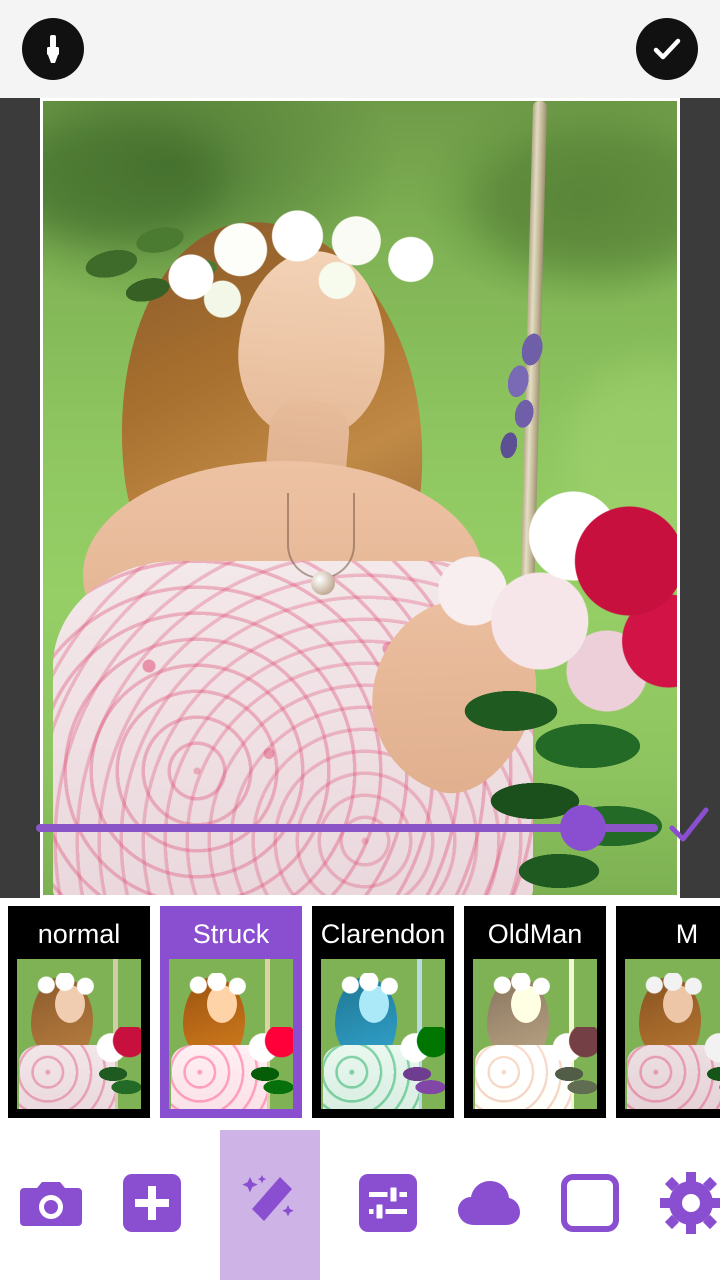 This screenshot has height=1280, width=720. I want to click on confirm-button, so click(667, 49).